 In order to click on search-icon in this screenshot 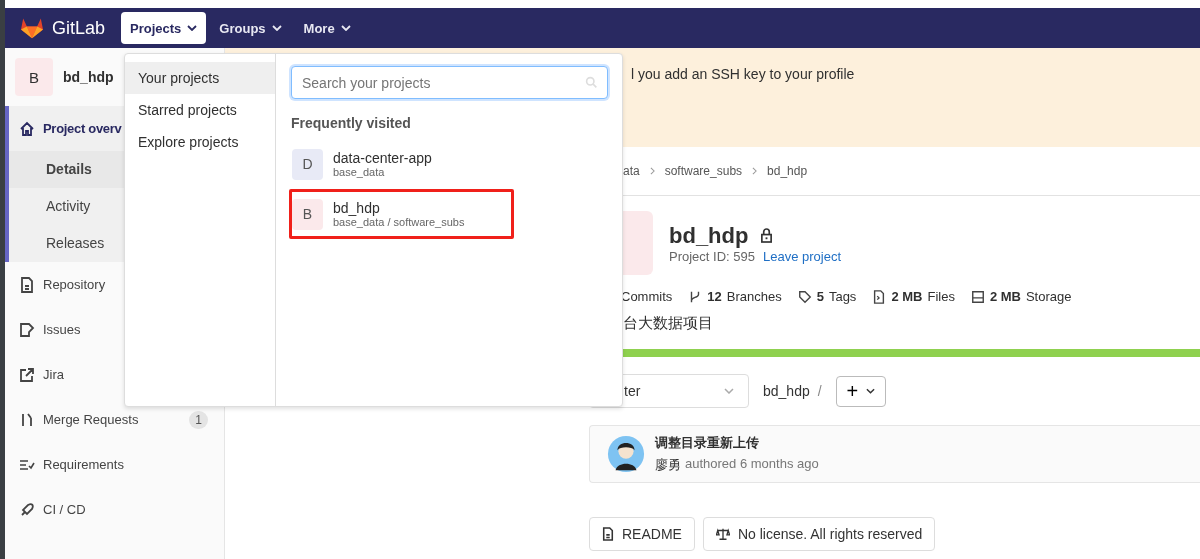, I will do `click(591, 82)`.